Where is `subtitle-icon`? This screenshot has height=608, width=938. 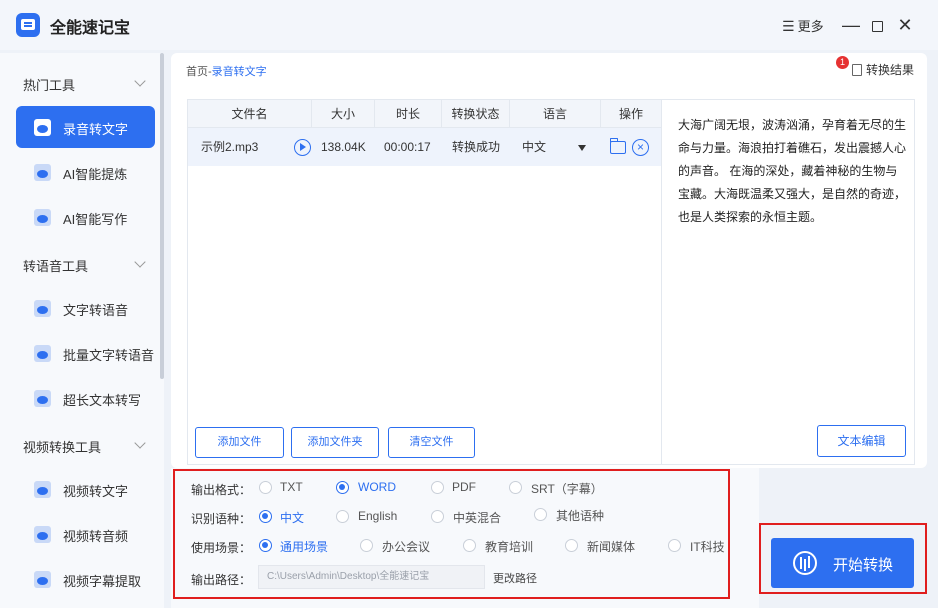
subtitle-icon is located at coordinates (42, 579).